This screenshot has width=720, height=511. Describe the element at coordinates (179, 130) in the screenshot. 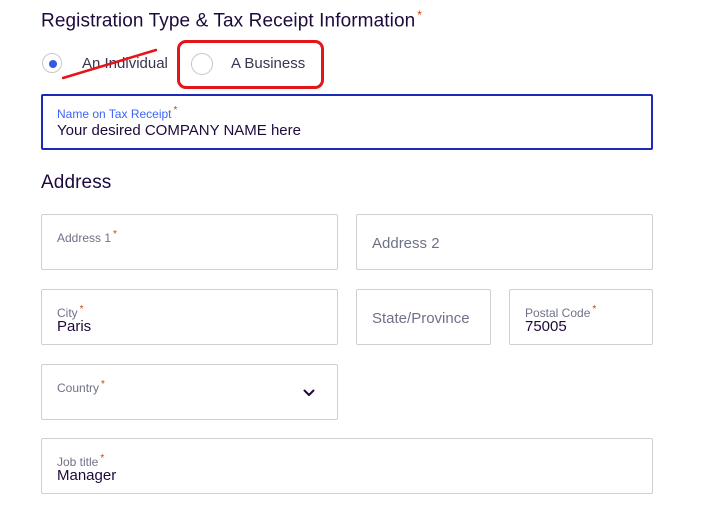

I see `tax-receipt-name-value: Your desired COMPANY NAME here` at that location.